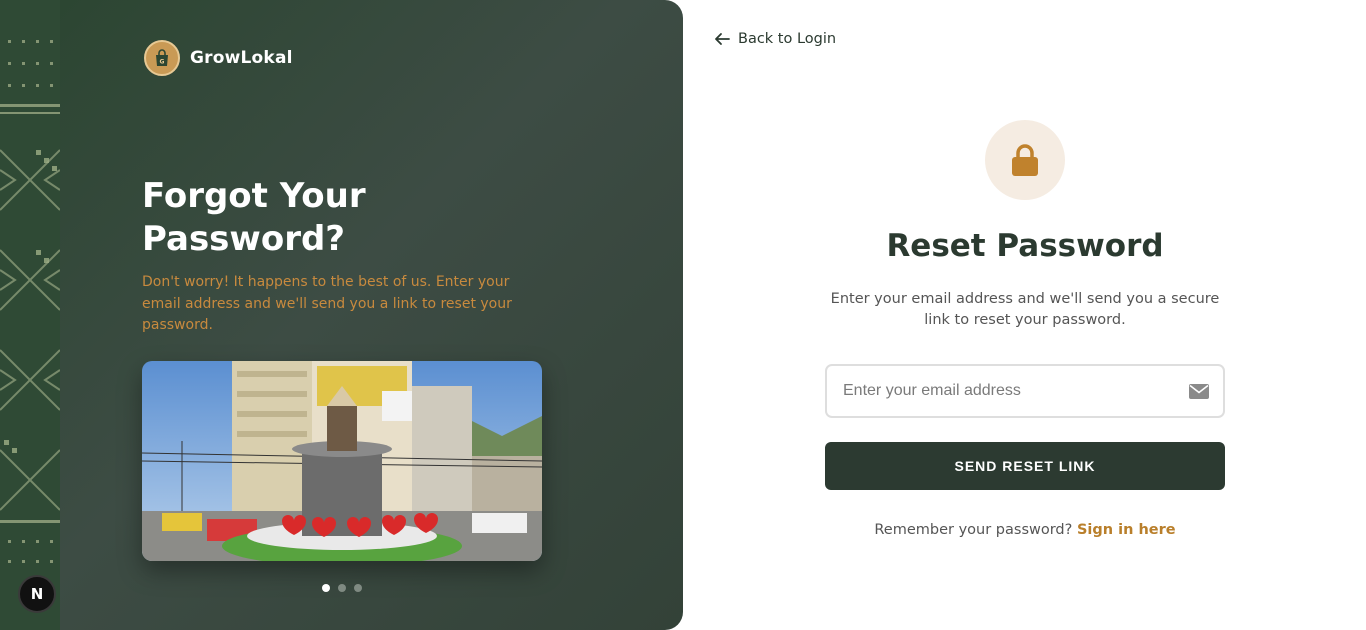 Image resolution: width=1366 pixels, height=630 pixels. I want to click on hero-title-line1: Forgot Your, so click(254, 196).